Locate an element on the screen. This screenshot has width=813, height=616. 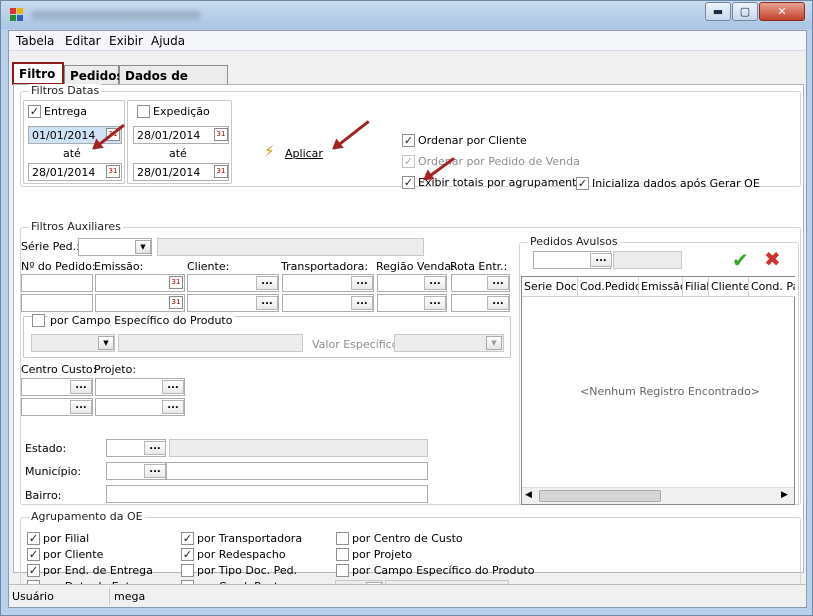
expedicao-label: Expedição is located at coordinates (181, 111).